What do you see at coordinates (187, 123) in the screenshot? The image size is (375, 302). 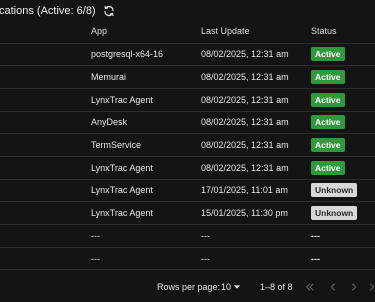 I see `table-row: AnyDesk 08/02/2025, 12:31 am Active` at bounding box center [187, 123].